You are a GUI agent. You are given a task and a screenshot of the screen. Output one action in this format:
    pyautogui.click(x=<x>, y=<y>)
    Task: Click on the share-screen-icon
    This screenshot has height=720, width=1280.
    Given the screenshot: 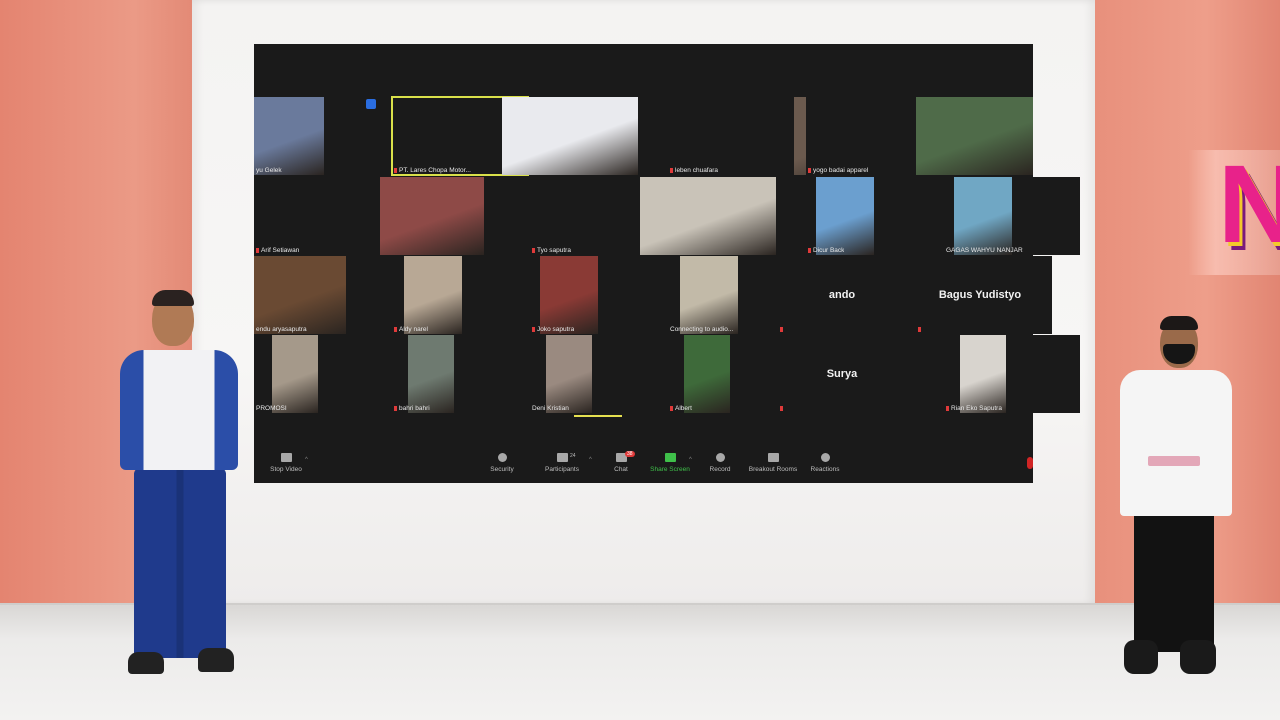 What is the action you would take?
    pyautogui.click(x=670, y=457)
    